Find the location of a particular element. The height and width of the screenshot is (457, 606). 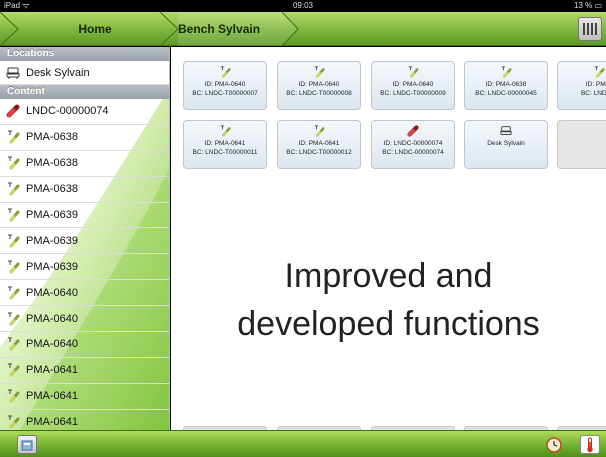

clock-label: 09:03 is located at coordinates (303, 5).